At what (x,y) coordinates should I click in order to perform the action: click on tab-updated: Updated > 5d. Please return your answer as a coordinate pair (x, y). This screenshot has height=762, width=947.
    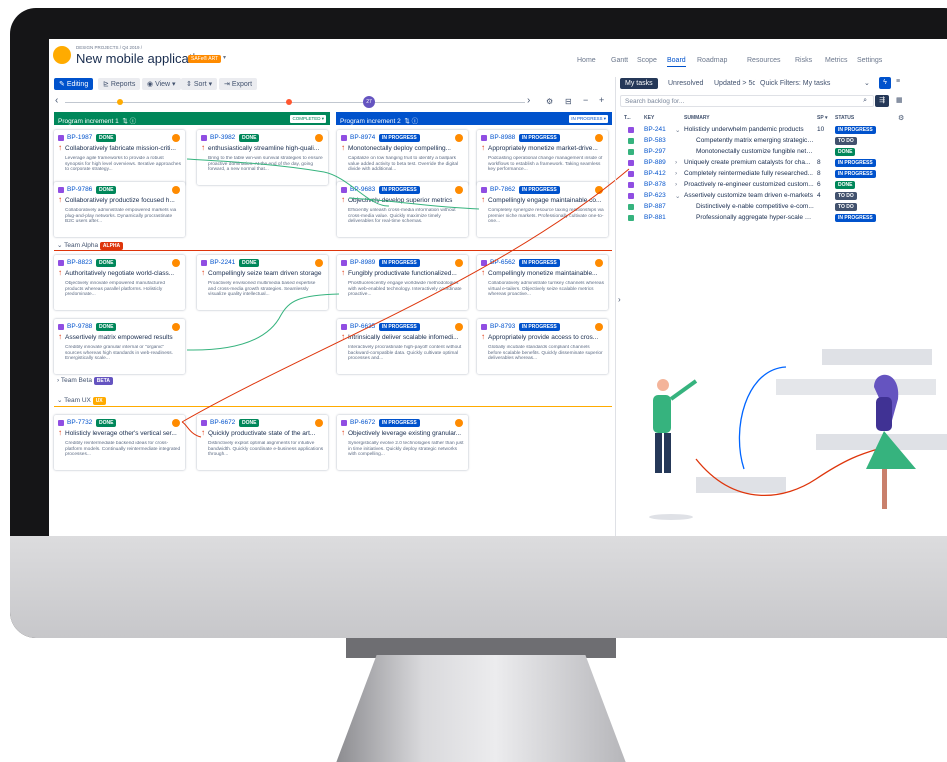
    Looking at the image, I should click on (735, 83).